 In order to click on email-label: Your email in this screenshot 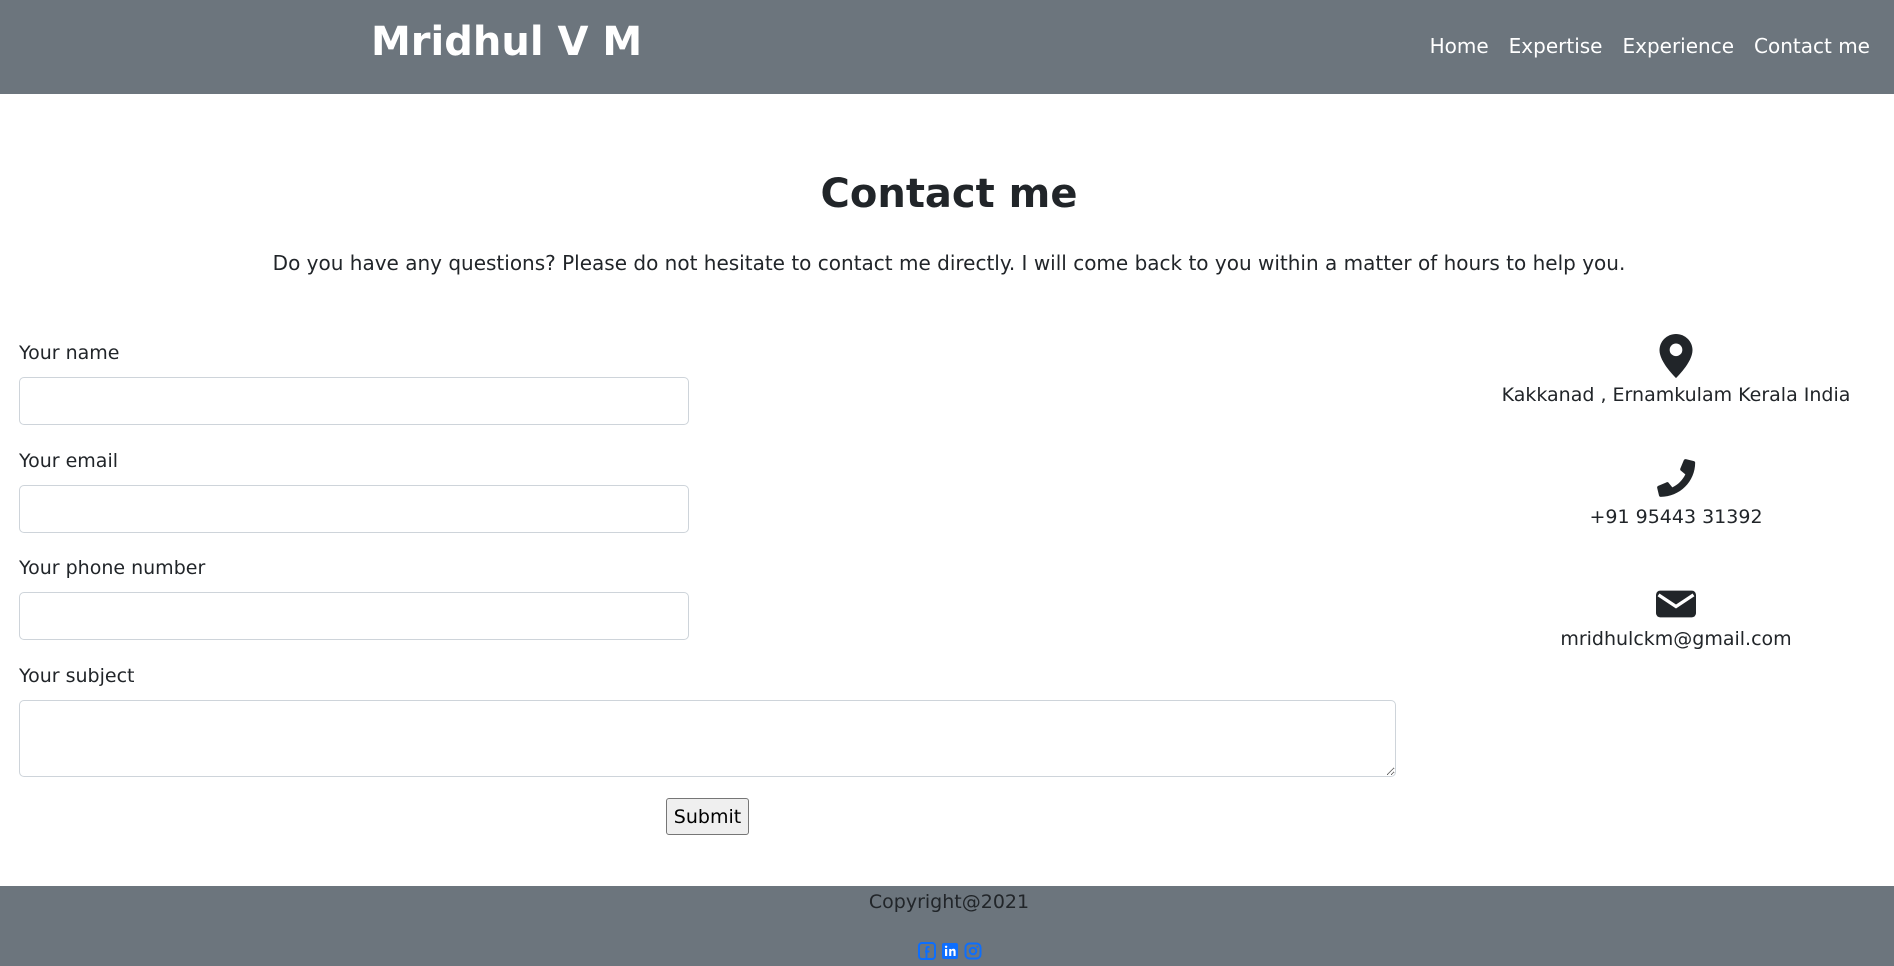, I will do `click(68, 461)`.